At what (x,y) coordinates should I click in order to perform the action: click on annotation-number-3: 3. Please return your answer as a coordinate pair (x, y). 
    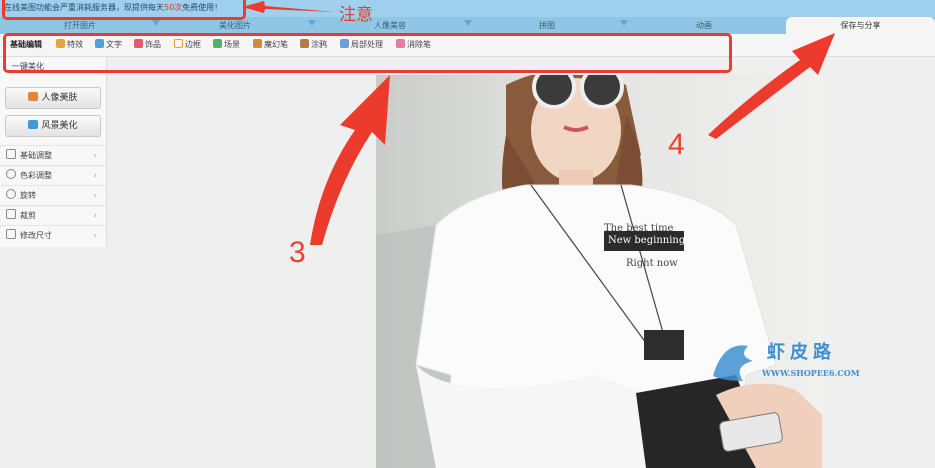
    Looking at the image, I should click on (297, 252).